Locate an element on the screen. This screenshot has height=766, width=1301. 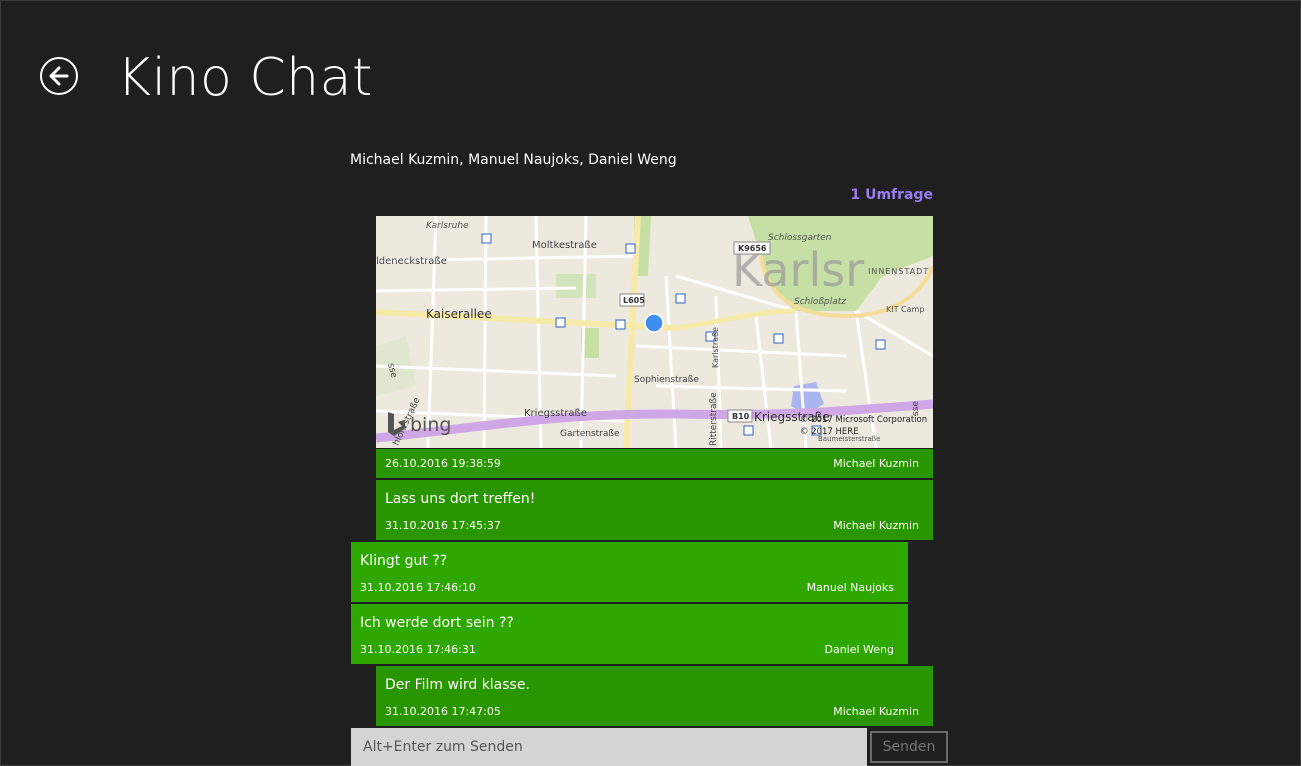
copyright-here: © 2017 HERE is located at coordinates (829, 432).